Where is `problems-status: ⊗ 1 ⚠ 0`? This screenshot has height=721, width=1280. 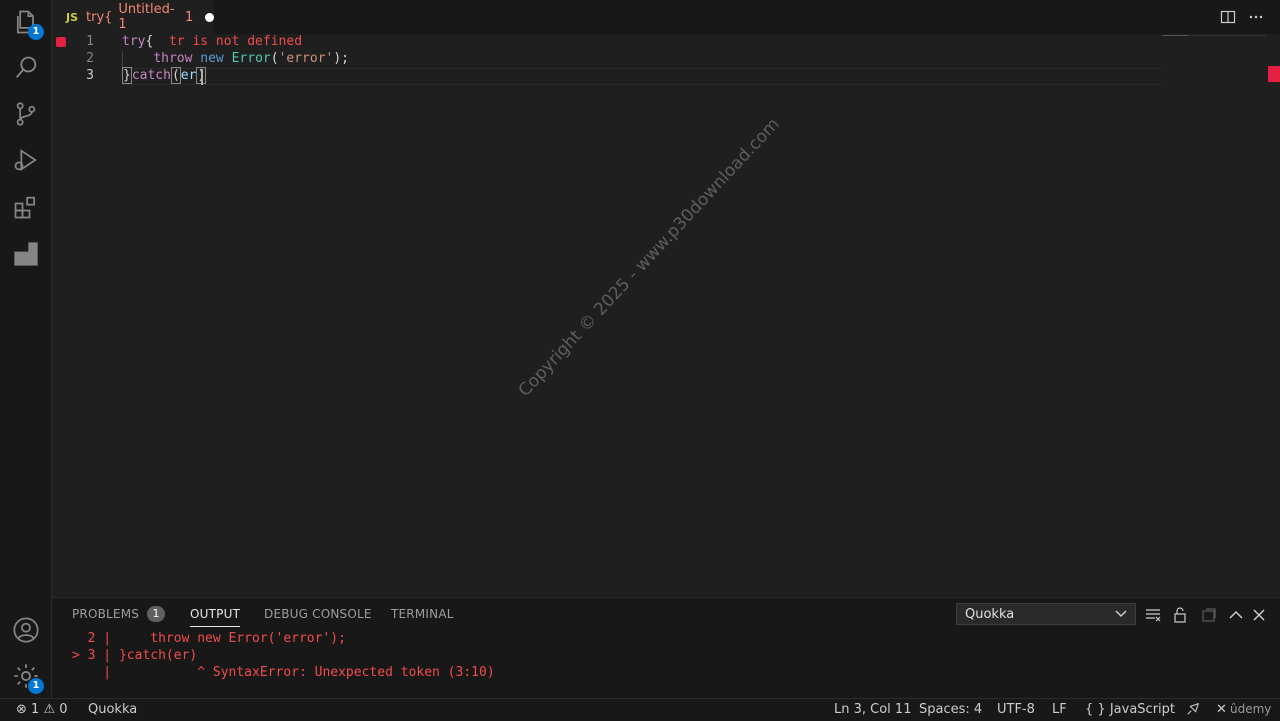
problems-status: ⊗ 1 ⚠ 0 is located at coordinates (42, 709).